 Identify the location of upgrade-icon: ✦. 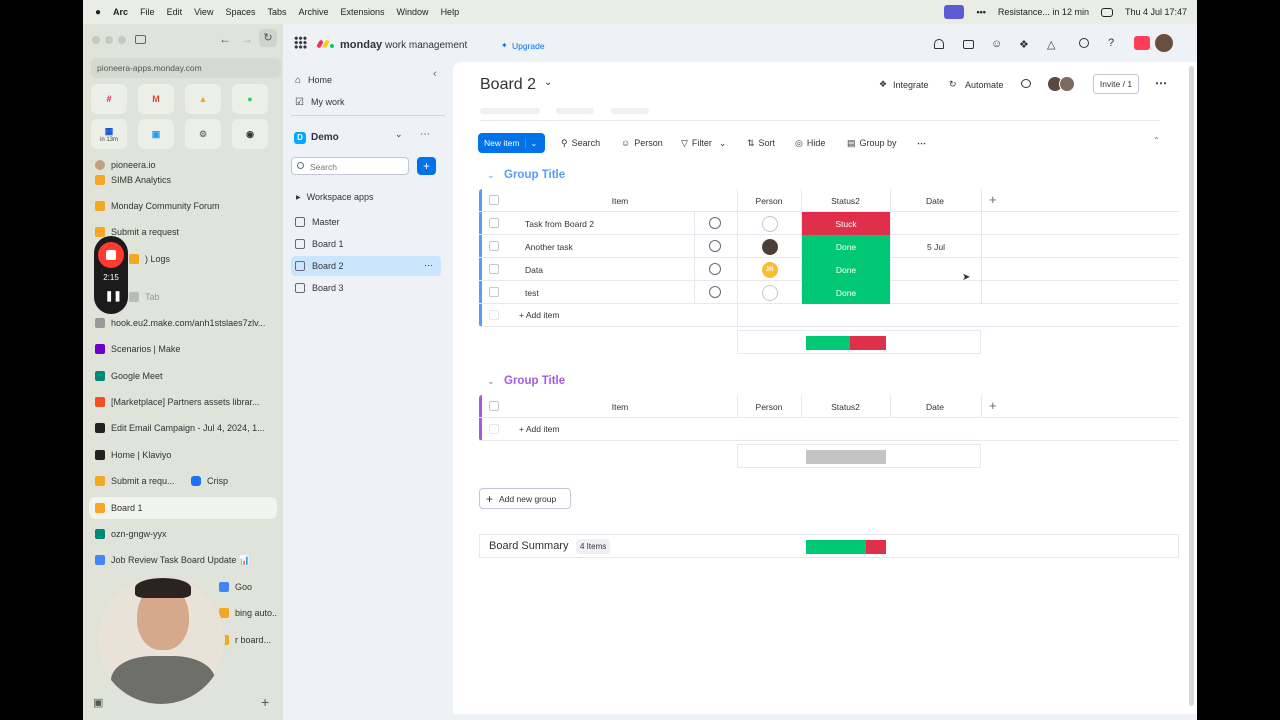
(504, 45).